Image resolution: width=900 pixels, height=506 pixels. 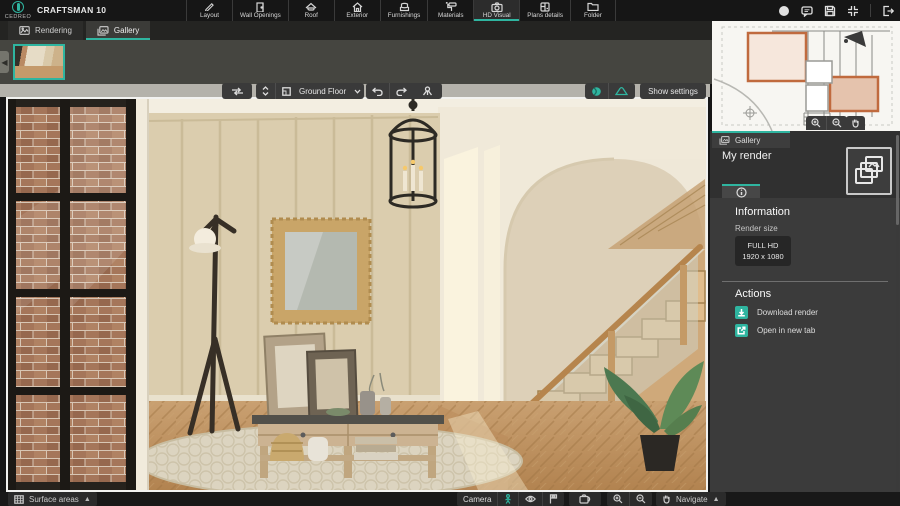 I want to click on minimap-pan-button, so click(x=855, y=123).